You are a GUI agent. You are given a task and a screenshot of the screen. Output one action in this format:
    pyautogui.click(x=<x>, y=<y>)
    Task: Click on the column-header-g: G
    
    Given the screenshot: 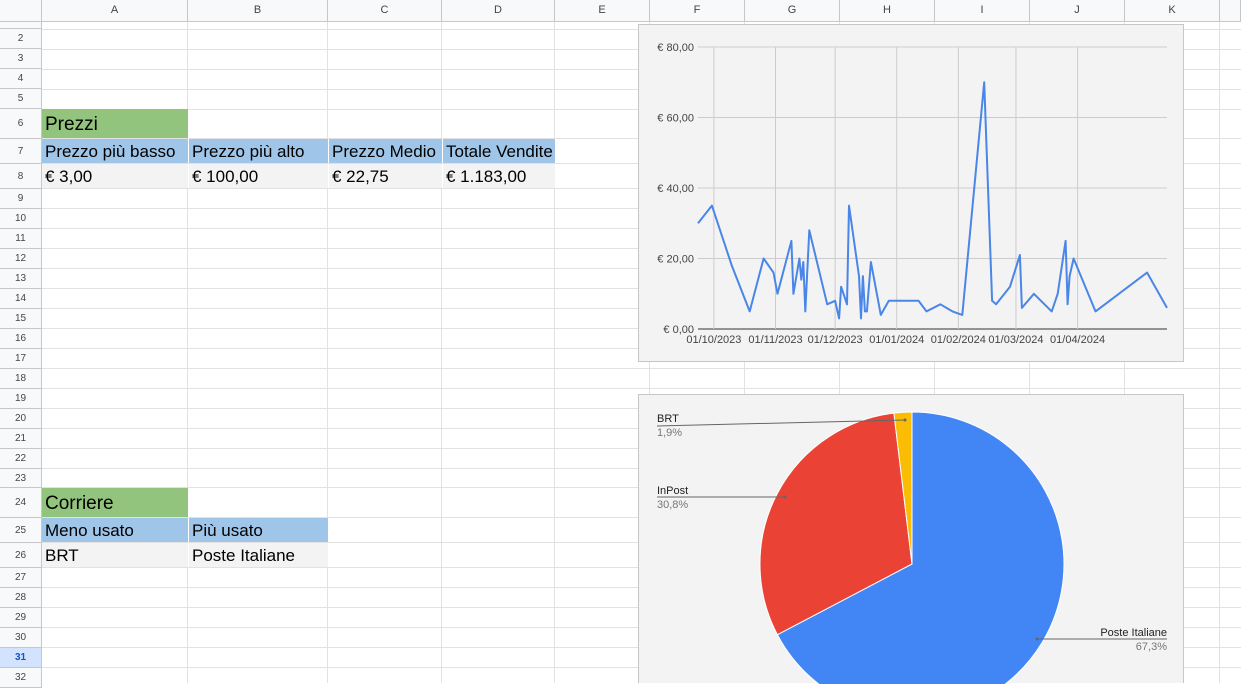 What is the action you would take?
    pyautogui.click(x=792, y=11)
    